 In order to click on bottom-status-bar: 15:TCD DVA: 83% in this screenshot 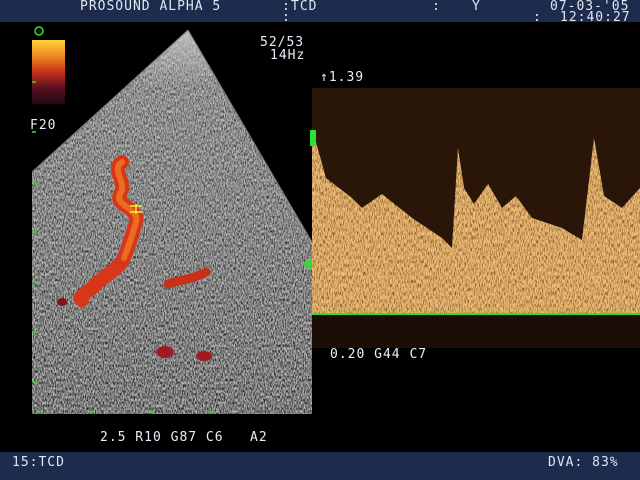, I will do `click(320, 466)`.